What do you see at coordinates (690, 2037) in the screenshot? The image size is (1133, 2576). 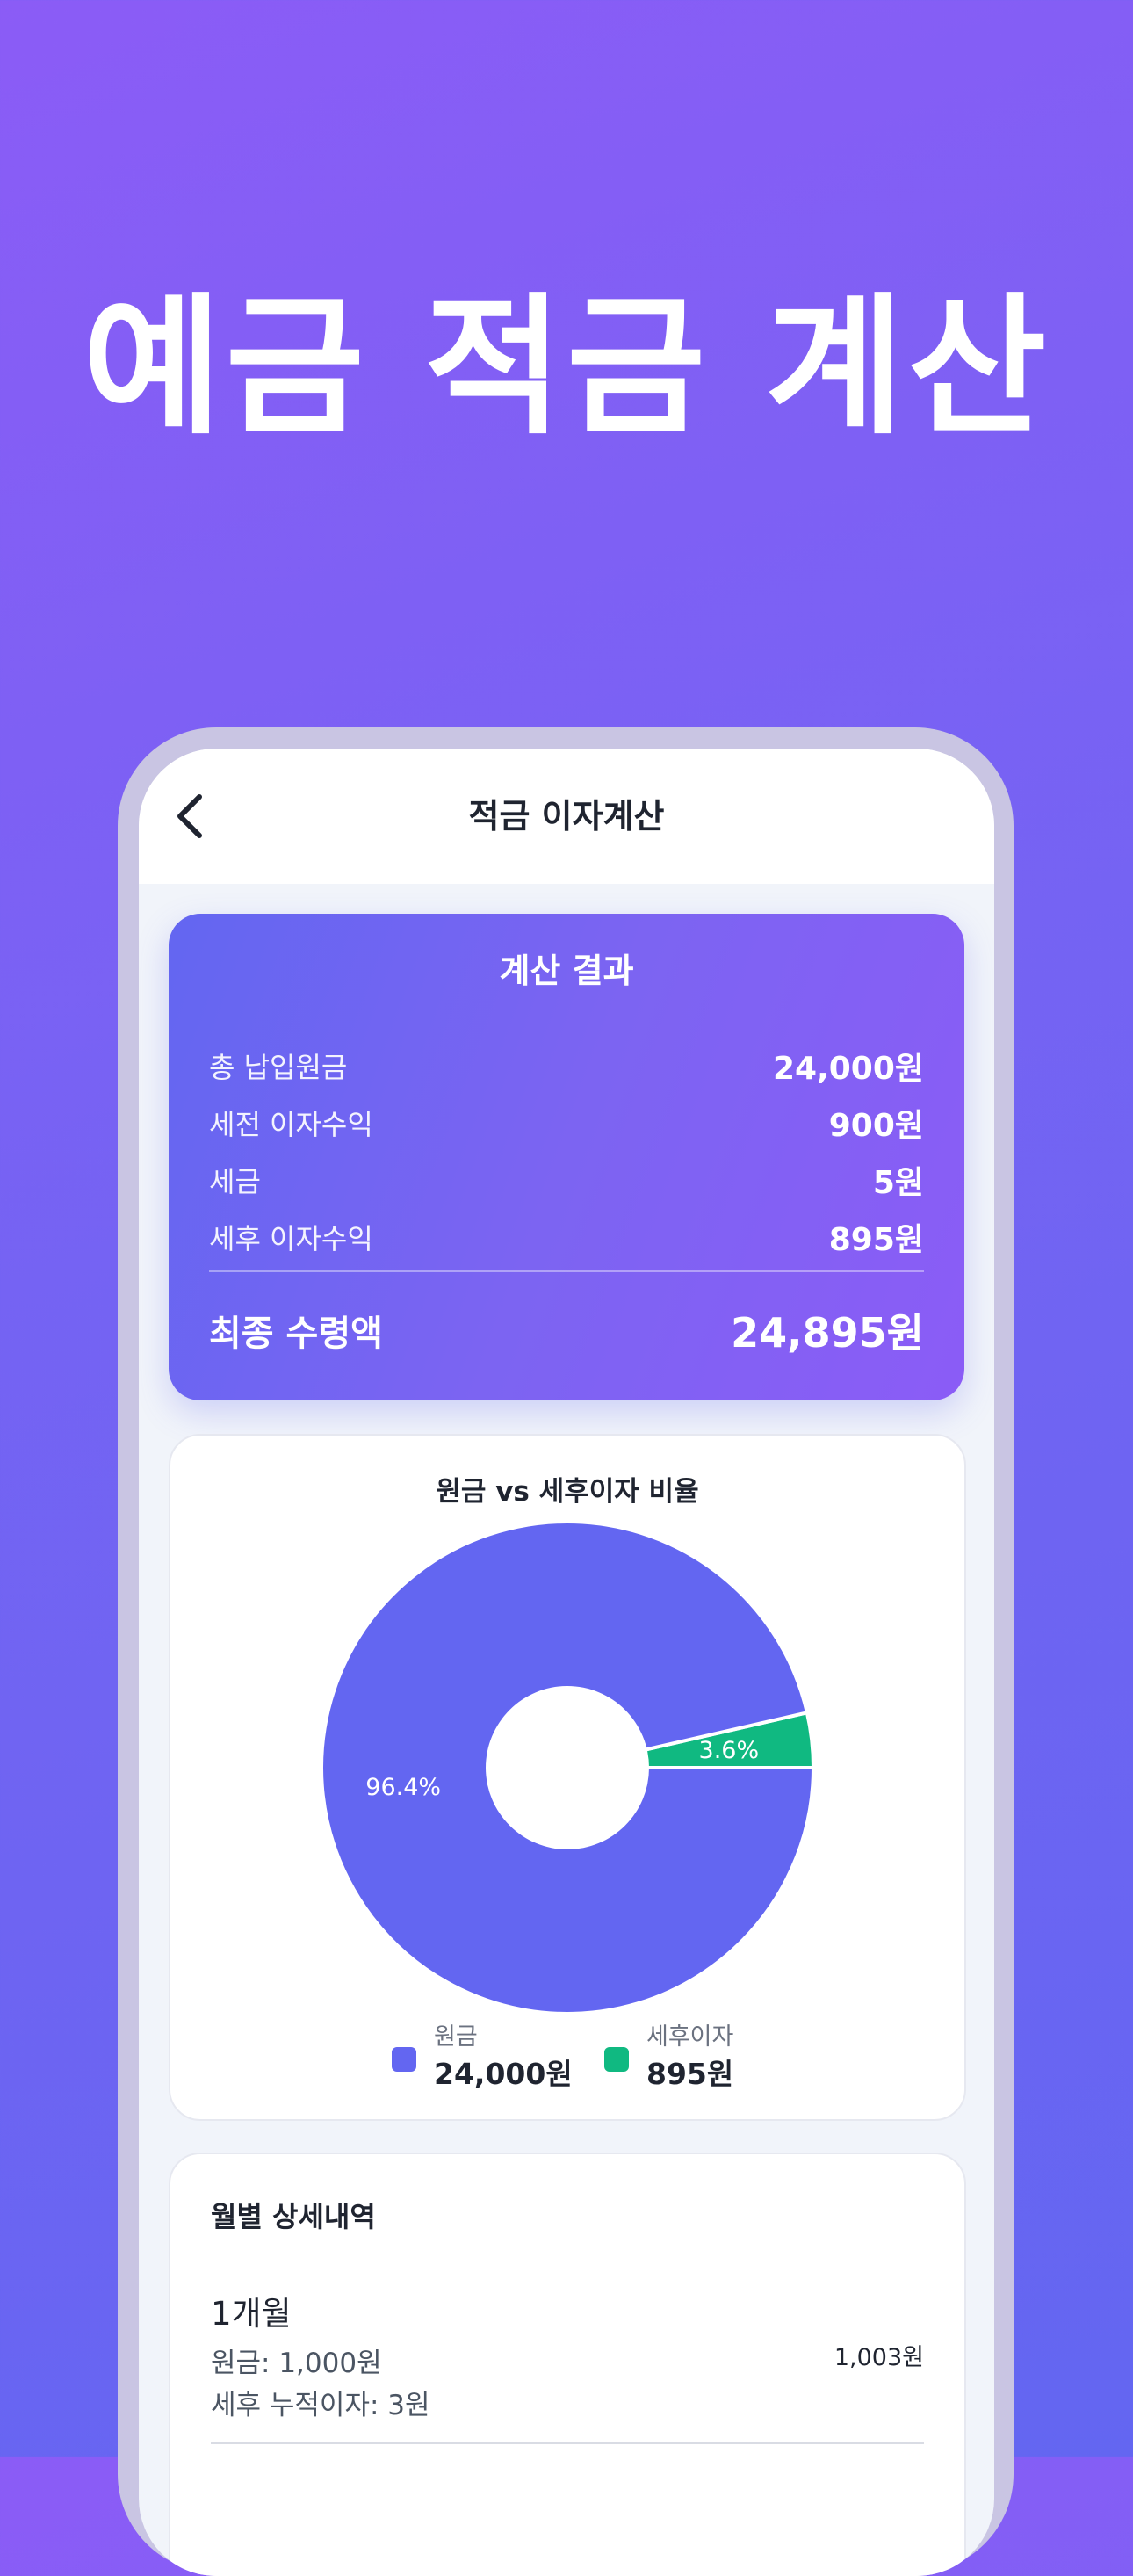 I see `legend-name: 세후이자` at bounding box center [690, 2037].